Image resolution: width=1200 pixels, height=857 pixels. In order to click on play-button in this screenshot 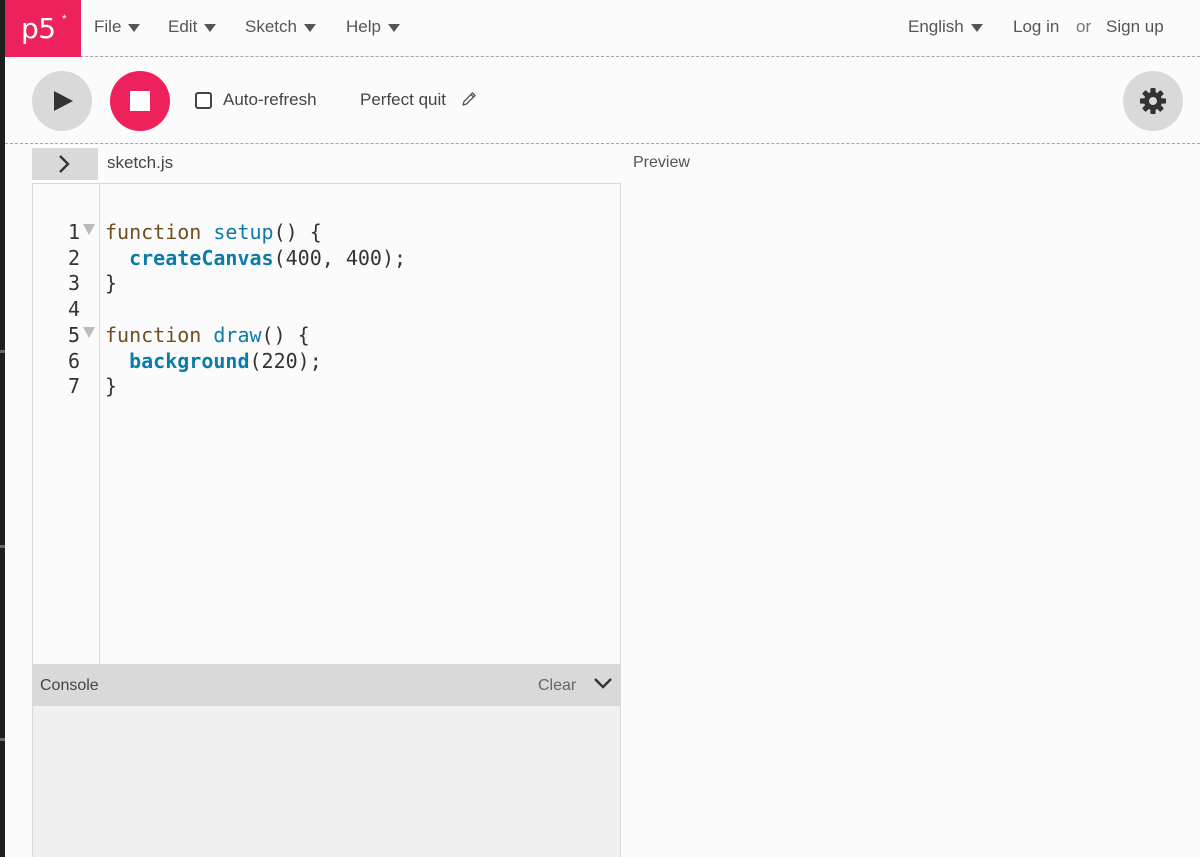, I will do `click(62, 101)`.